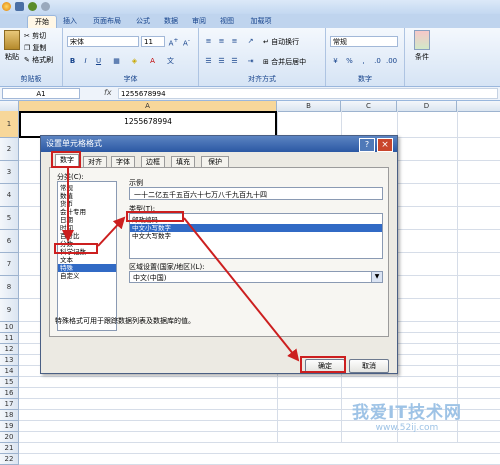 The height and width of the screenshot is (465, 500). I want to click on watermark: 我爱IT技术网 www.52ij.com, so click(407, 418).